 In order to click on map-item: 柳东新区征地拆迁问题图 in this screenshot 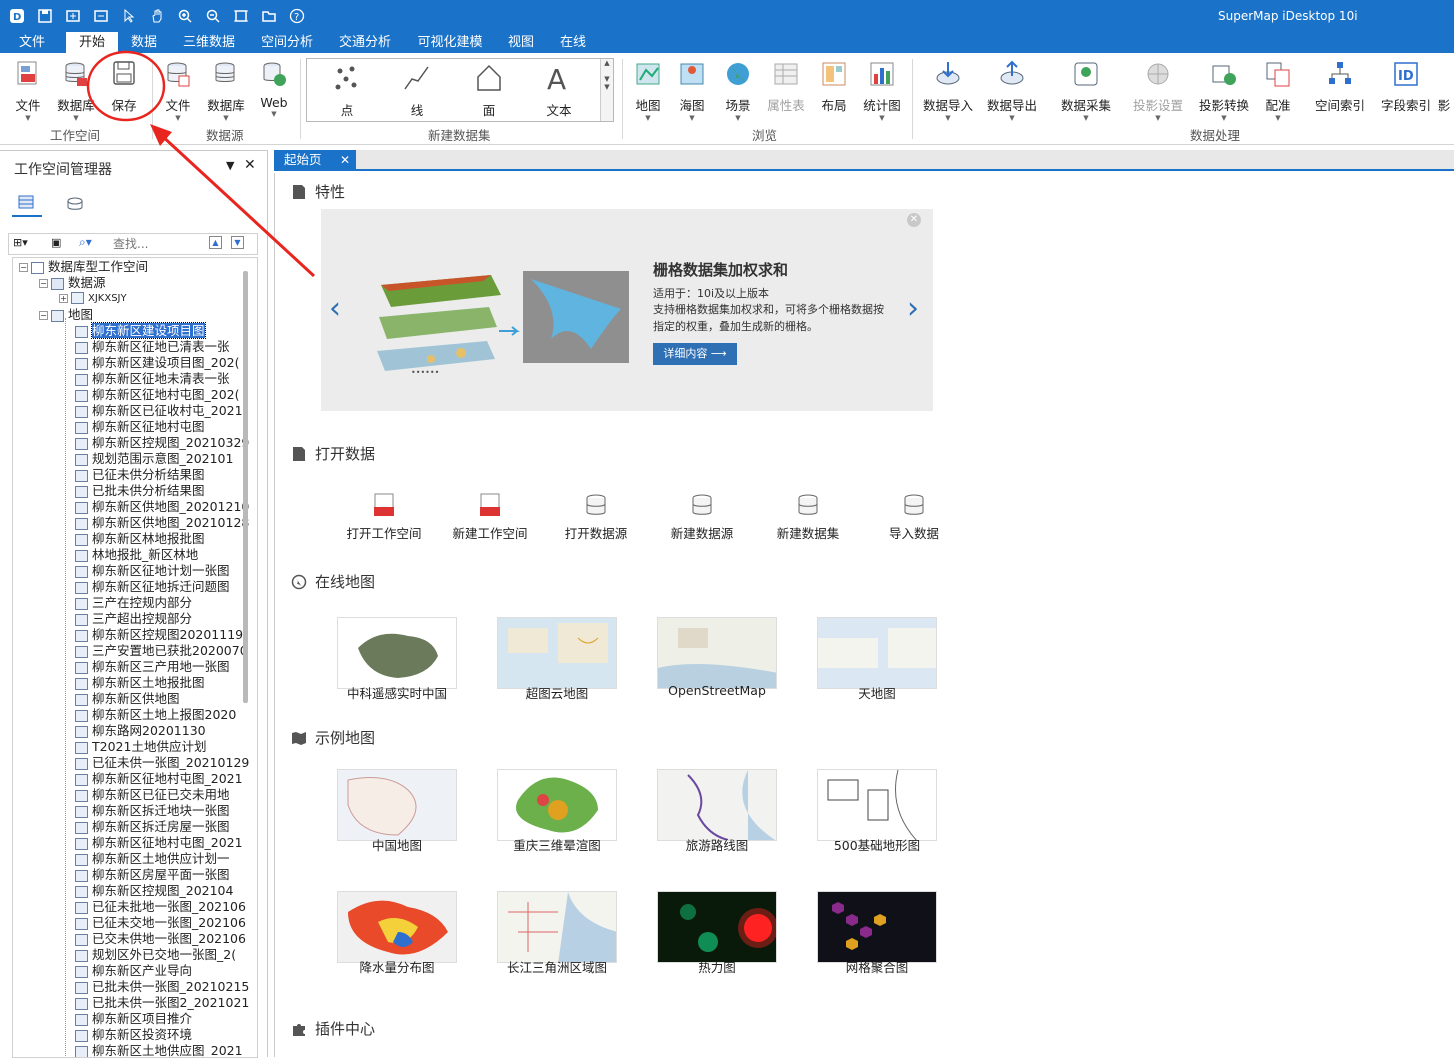, I will do `click(152, 587)`.